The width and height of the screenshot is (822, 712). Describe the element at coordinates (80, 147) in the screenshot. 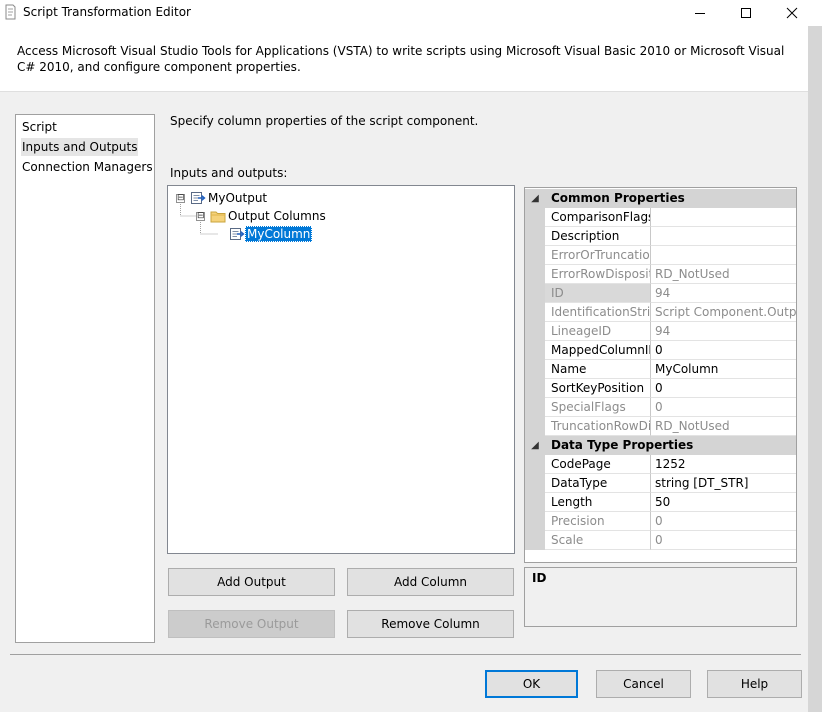

I see `nav-item-inputs-and-outputs: Inputs and Outputs` at that location.